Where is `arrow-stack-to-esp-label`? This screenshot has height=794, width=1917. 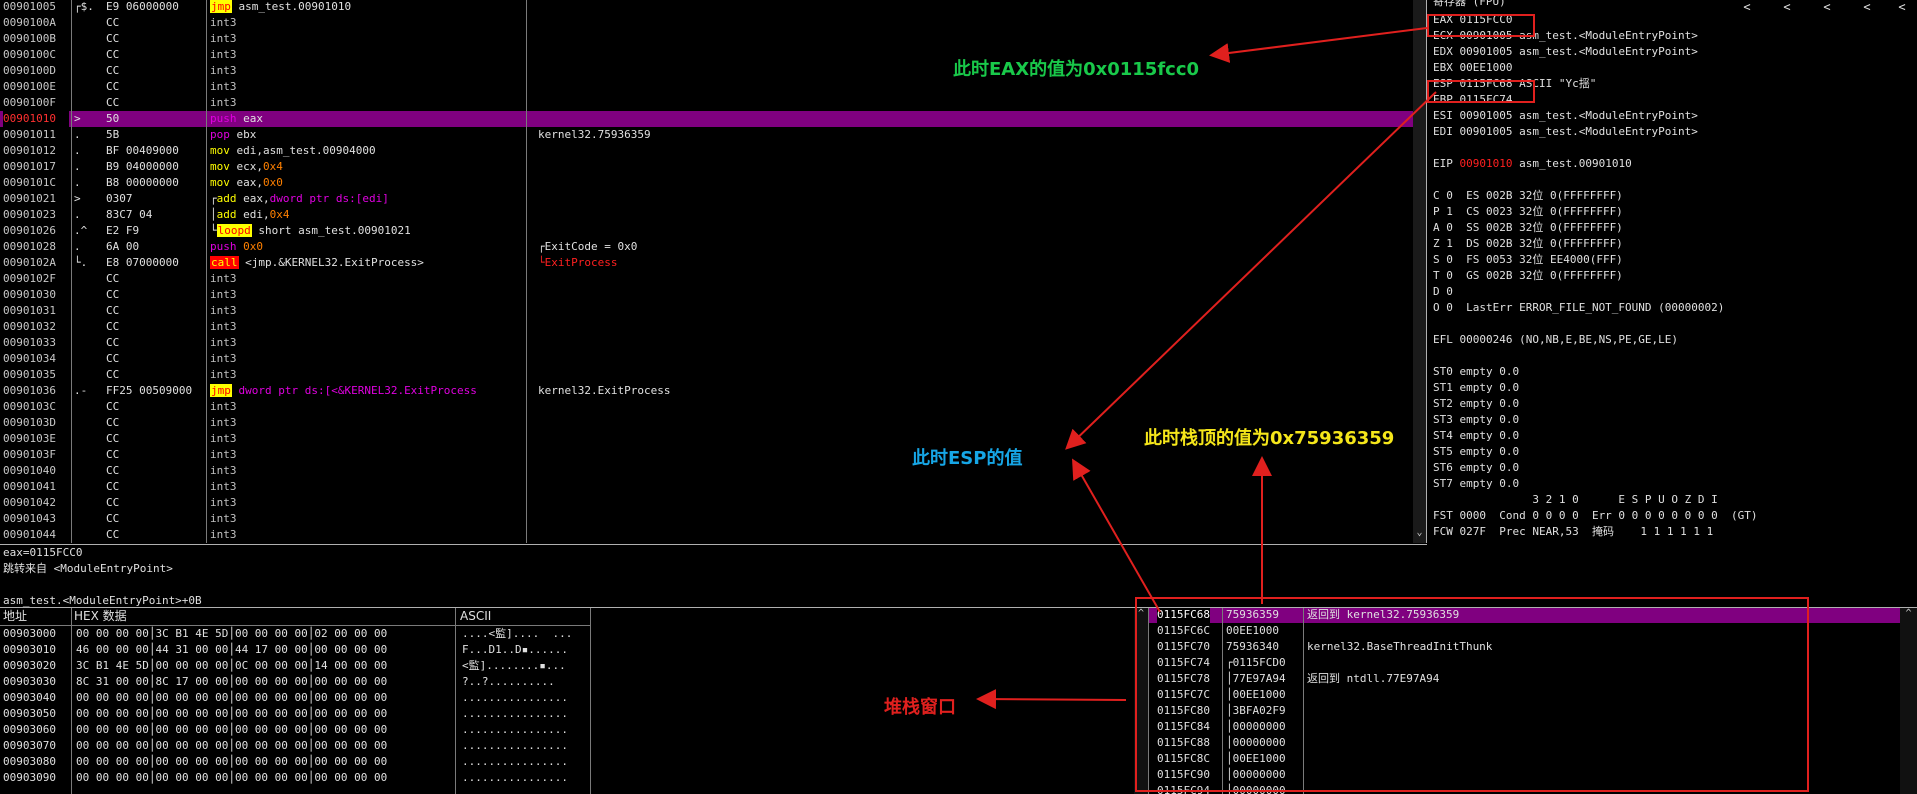 arrow-stack-to-esp-label is located at coordinates (1116, 535).